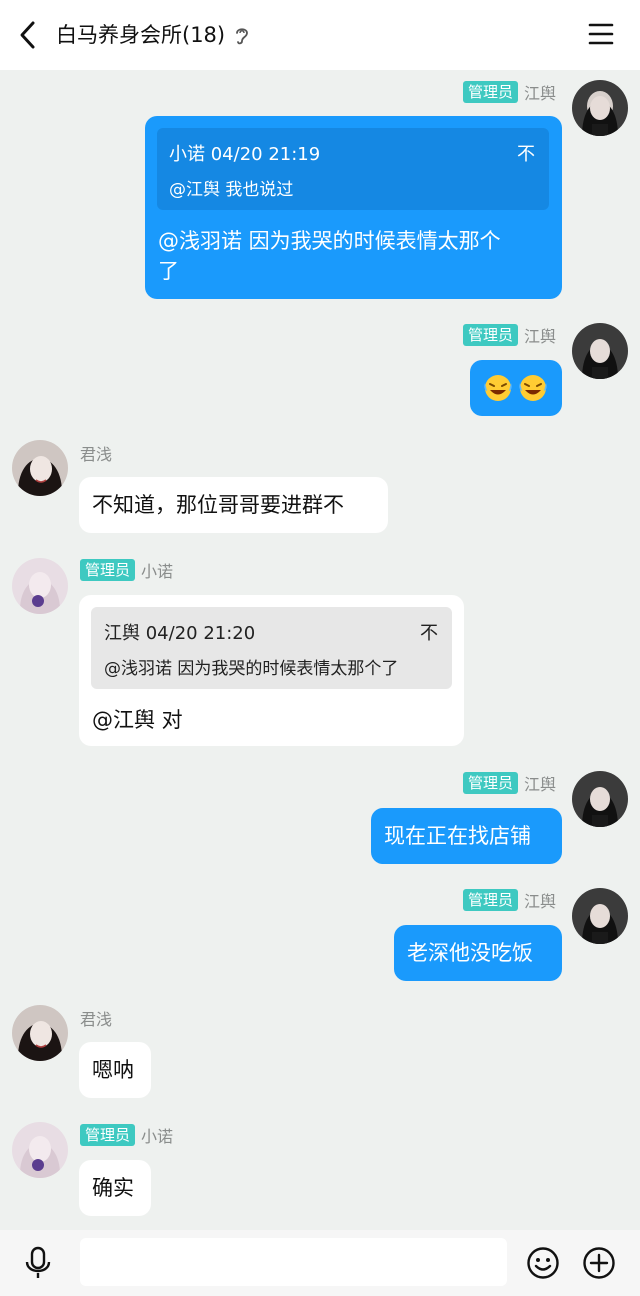 The image size is (640, 1296). Describe the element at coordinates (293, 1262) in the screenshot. I see `message-input` at that location.